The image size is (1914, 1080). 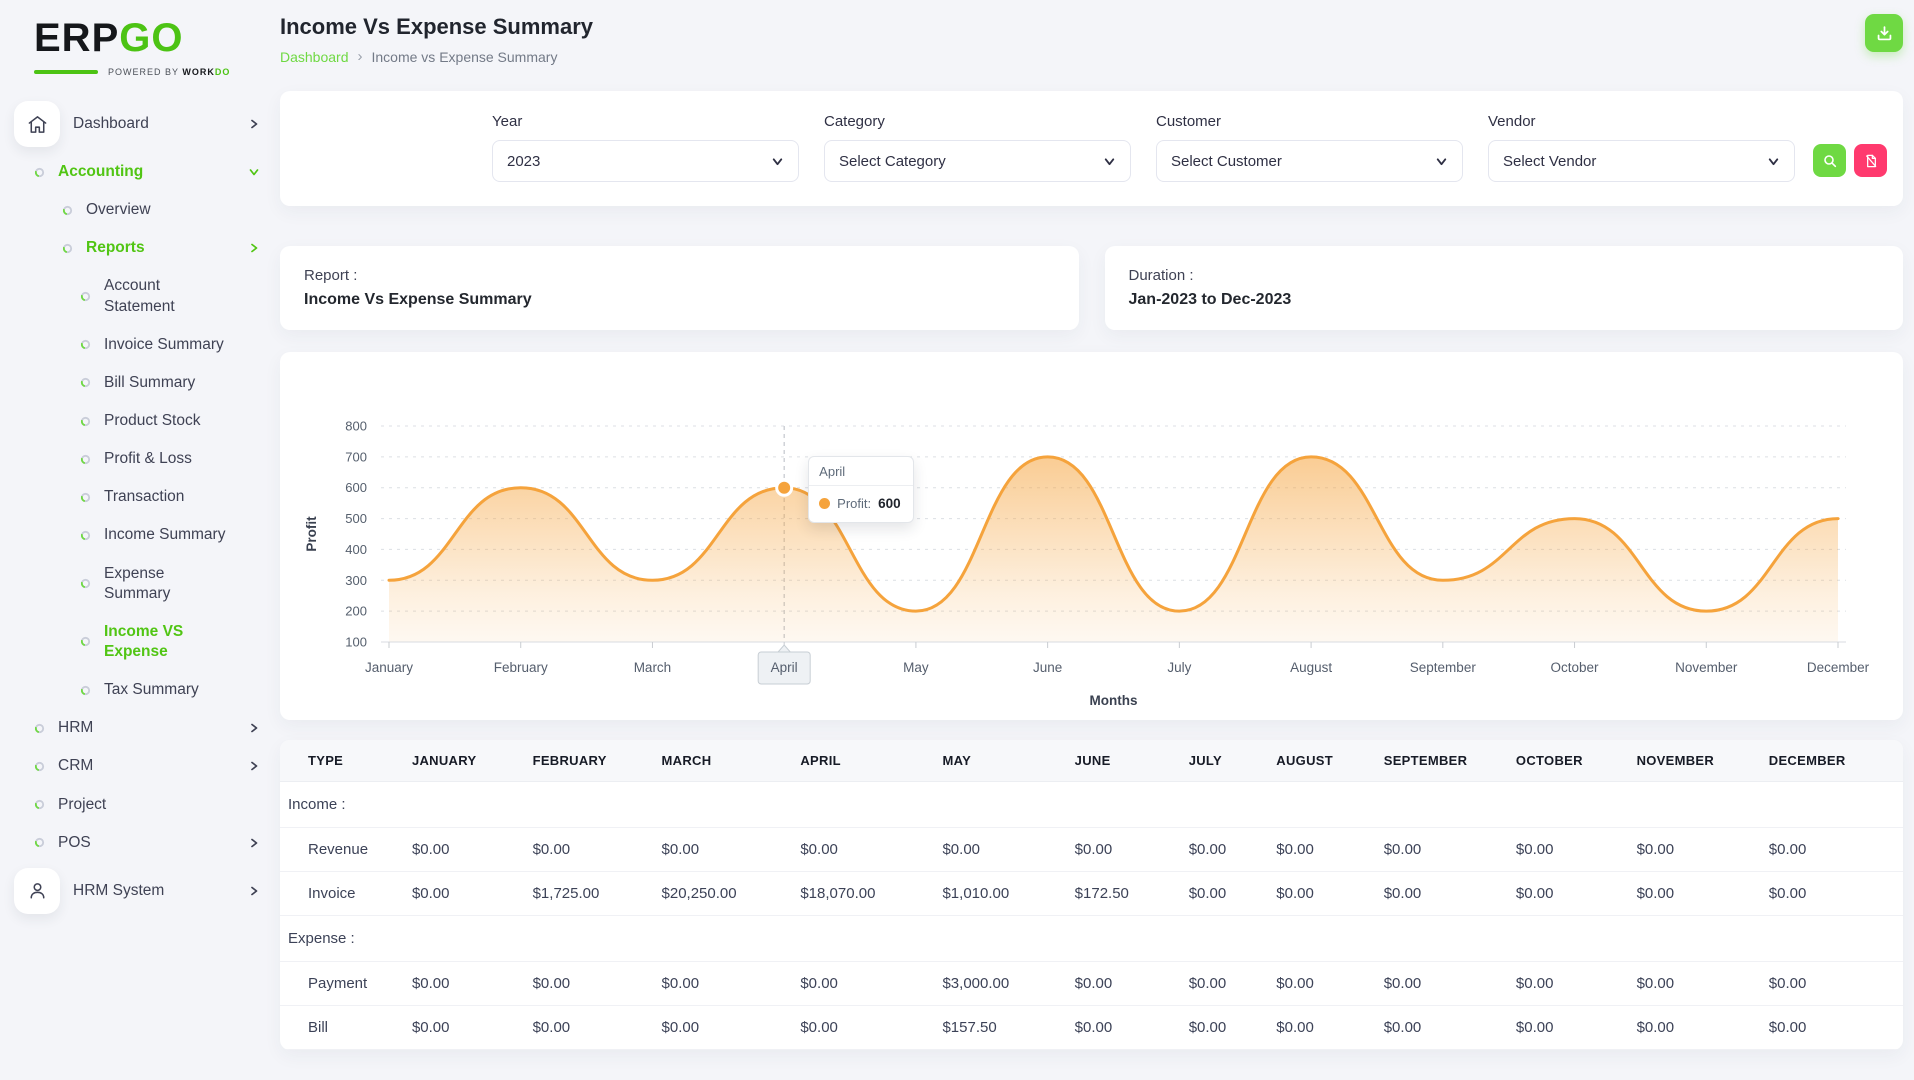 I want to click on sidebar-item-label: Reports, so click(x=115, y=248).